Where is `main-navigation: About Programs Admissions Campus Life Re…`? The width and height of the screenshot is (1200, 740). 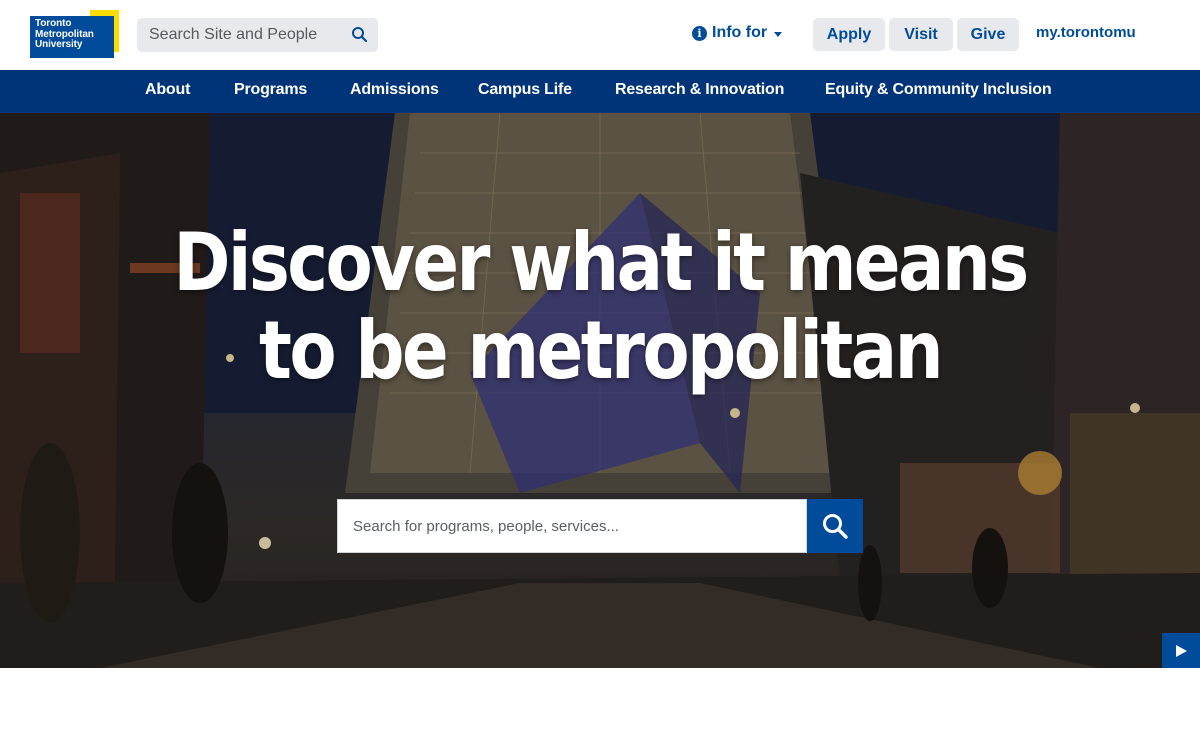 main-navigation: About Programs Admissions Campus Life Re… is located at coordinates (600, 91).